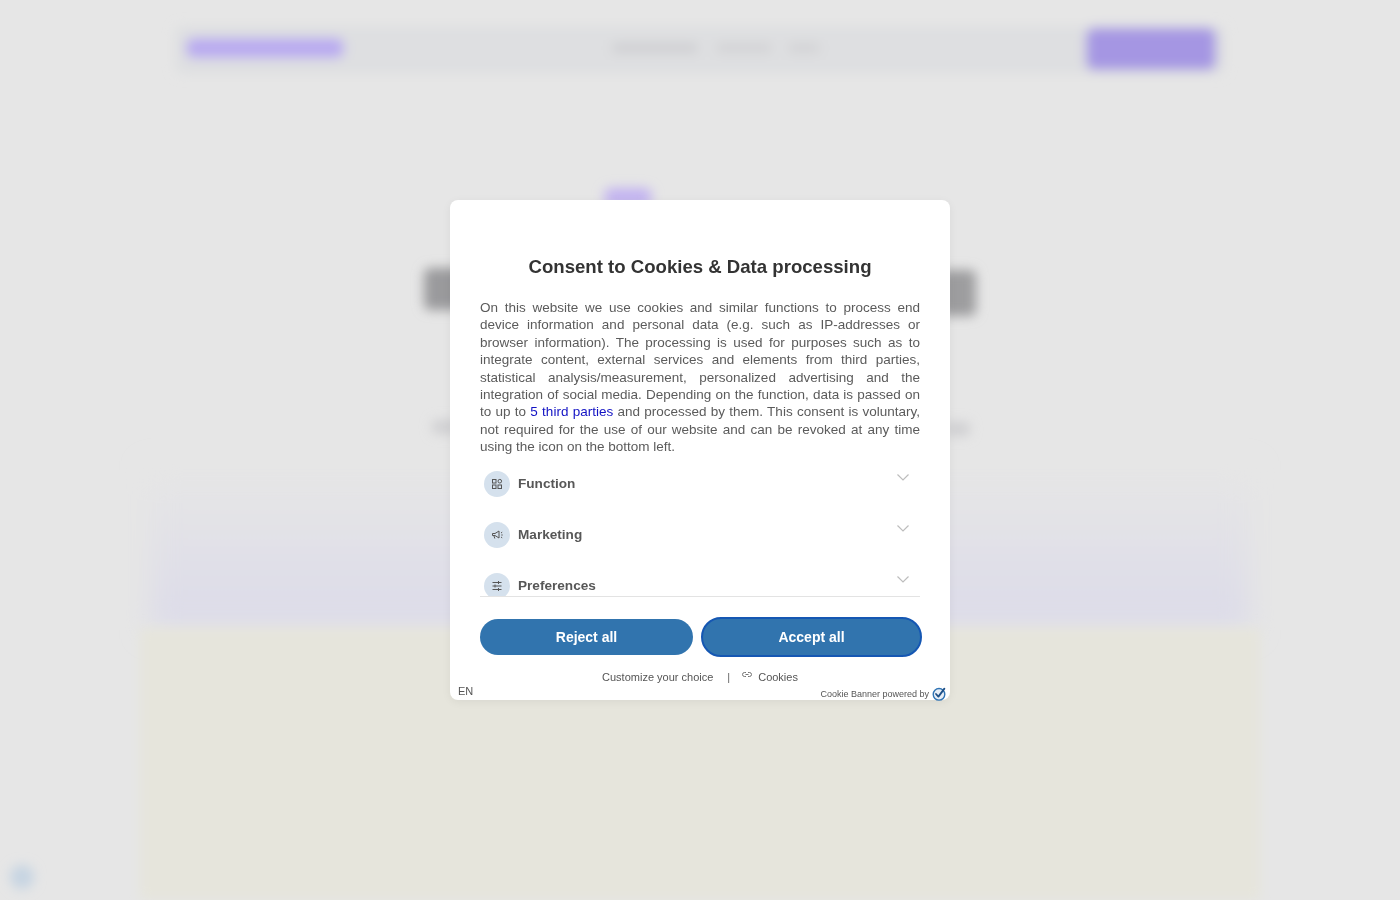 The height and width of the screenshot is (900, 1400). What do you see at coordinates (700, 267) in the screenshot?
I see `dialog-title: Consent to Cookies & Data processing` at bounding box center [700, 267].